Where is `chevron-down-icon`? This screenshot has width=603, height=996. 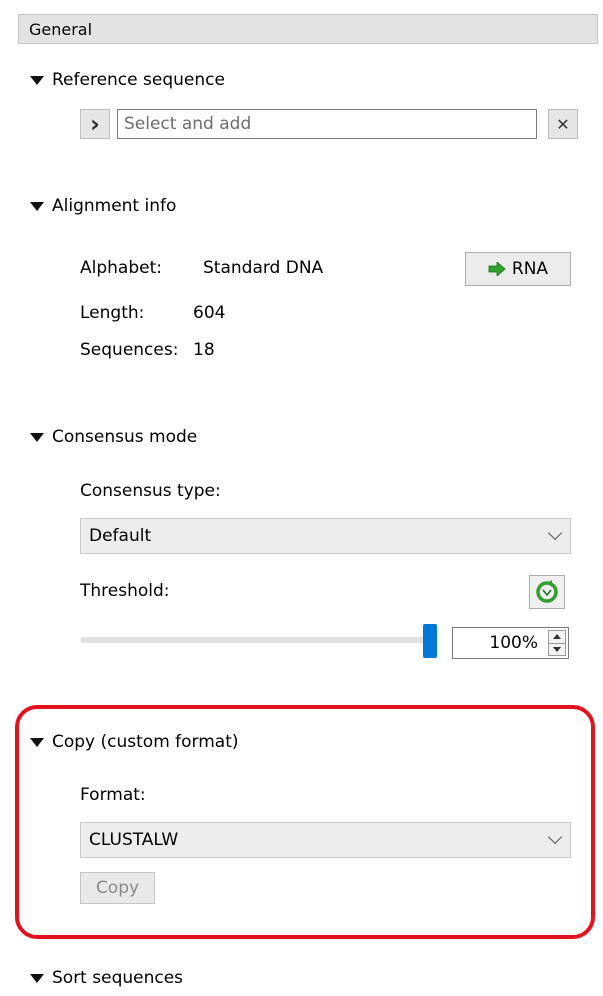 chevron-down-icon is located at coordinates (555, 533).